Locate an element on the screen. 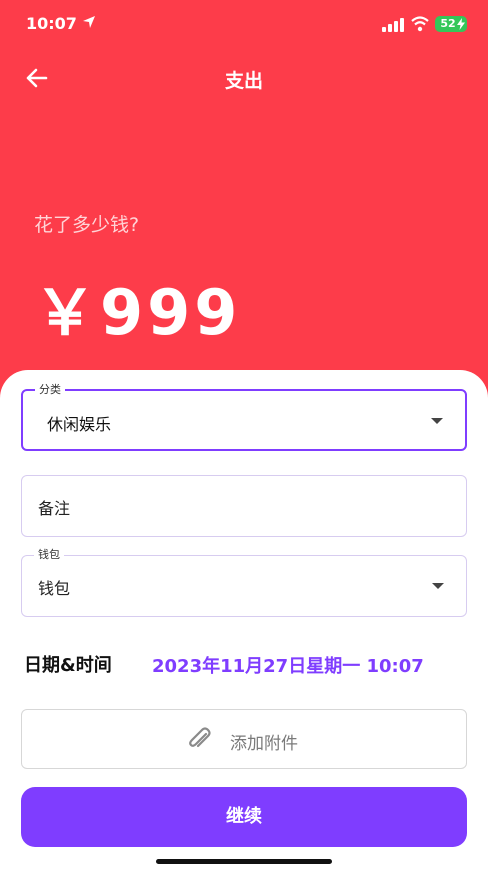  wallet-label: 钱包 is located at coordinates (49, 555).